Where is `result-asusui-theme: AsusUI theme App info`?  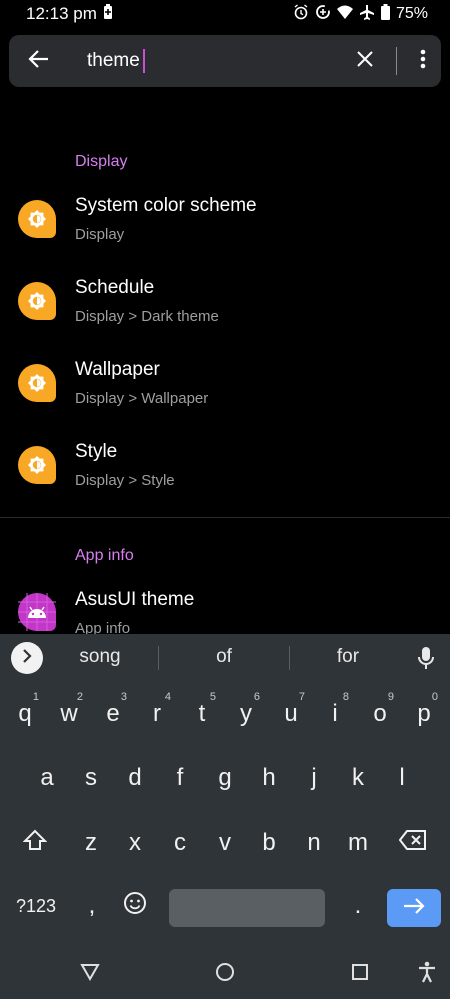
result-asusui-theme: AsusUI theme App info is located at coordinates (225, 611).